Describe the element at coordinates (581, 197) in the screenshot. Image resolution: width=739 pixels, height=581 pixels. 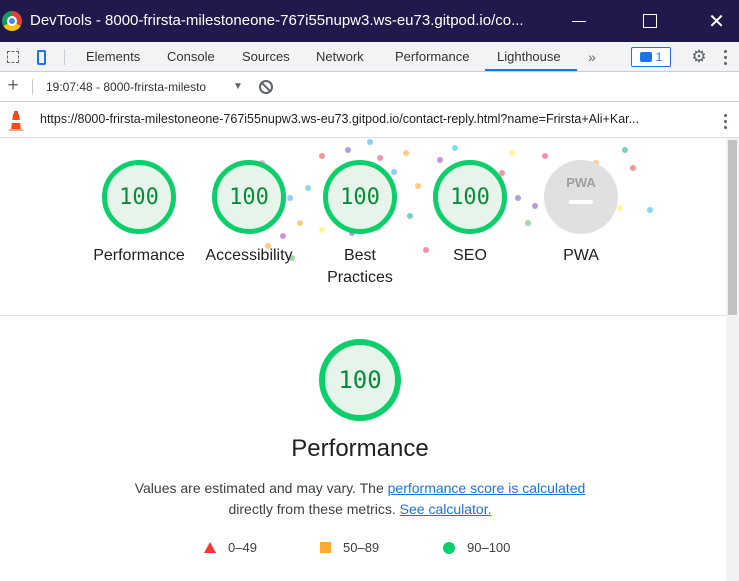
I see `pwa-gauge: PWA` at that location.